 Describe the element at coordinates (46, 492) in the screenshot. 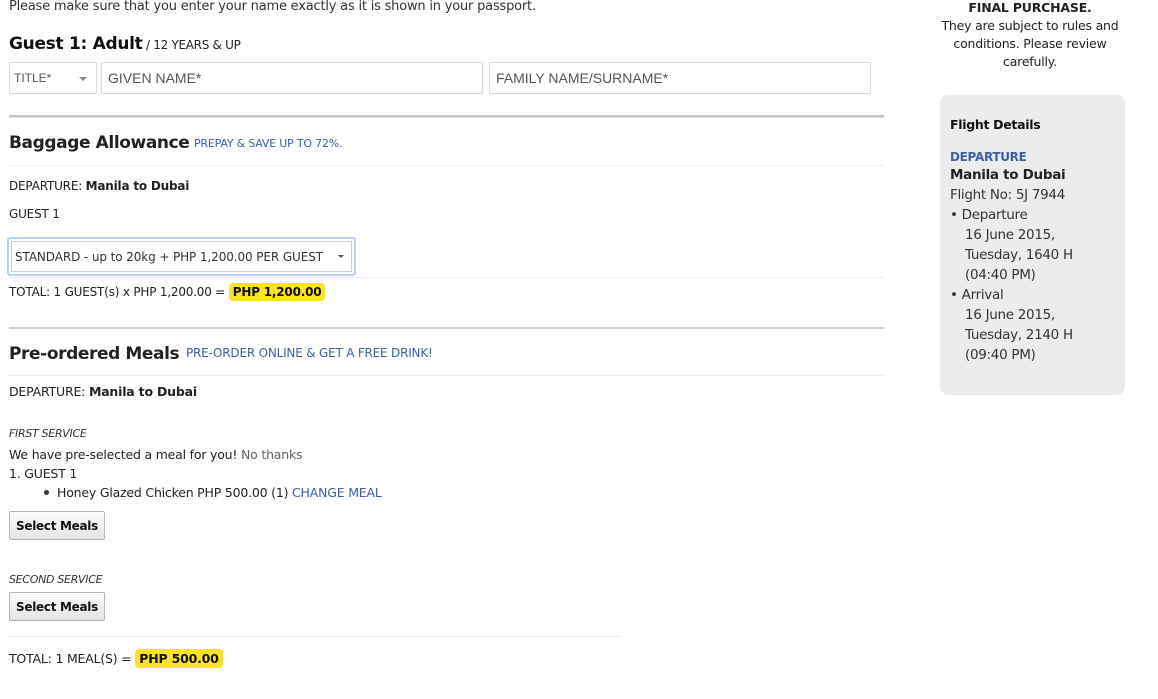

I see `bullet-icon` at that location.